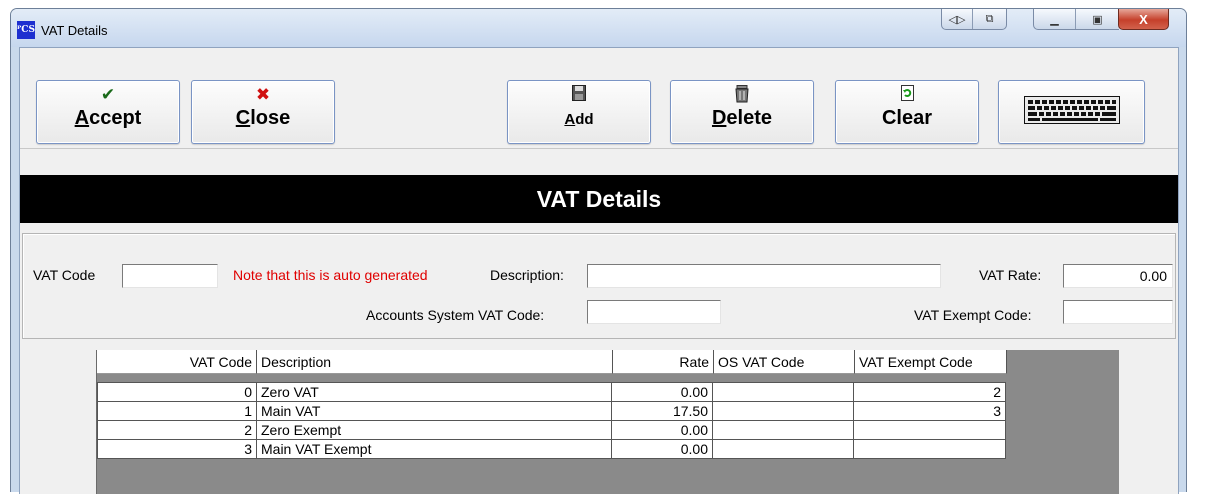  What do you see at coordinates (662, 411) in the screenshot?
I see `cell-rate: 17.50` at bounding box center [662, 411].